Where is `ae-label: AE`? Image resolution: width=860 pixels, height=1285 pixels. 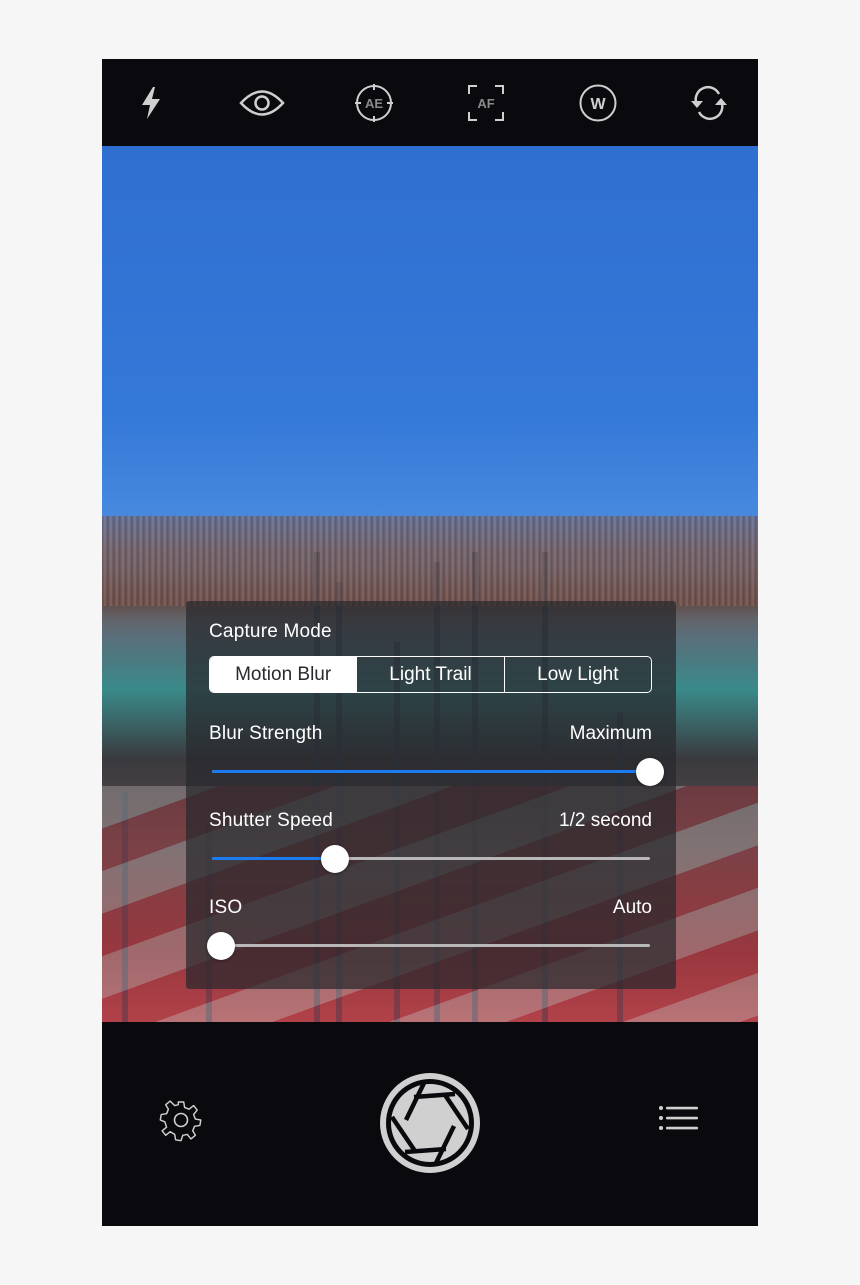 ae-label: AE is located at coordinates (374, 103).